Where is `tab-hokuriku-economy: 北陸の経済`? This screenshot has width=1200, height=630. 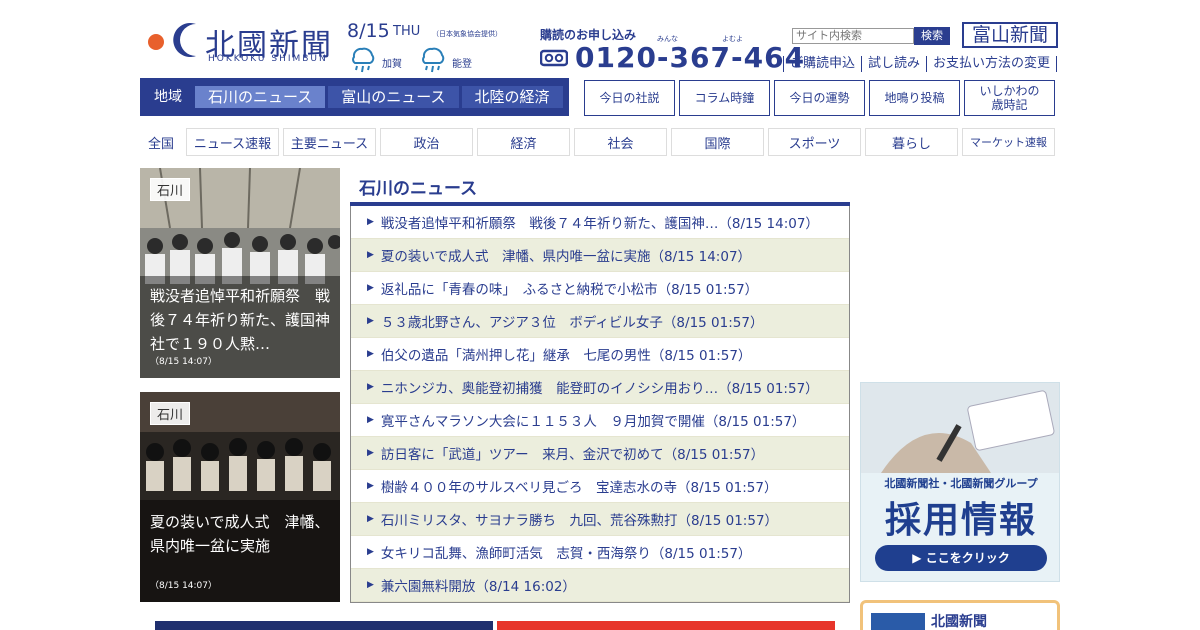 tab-hokuriku-economy: 北陸の経済 is located at coordinates (512, 97).